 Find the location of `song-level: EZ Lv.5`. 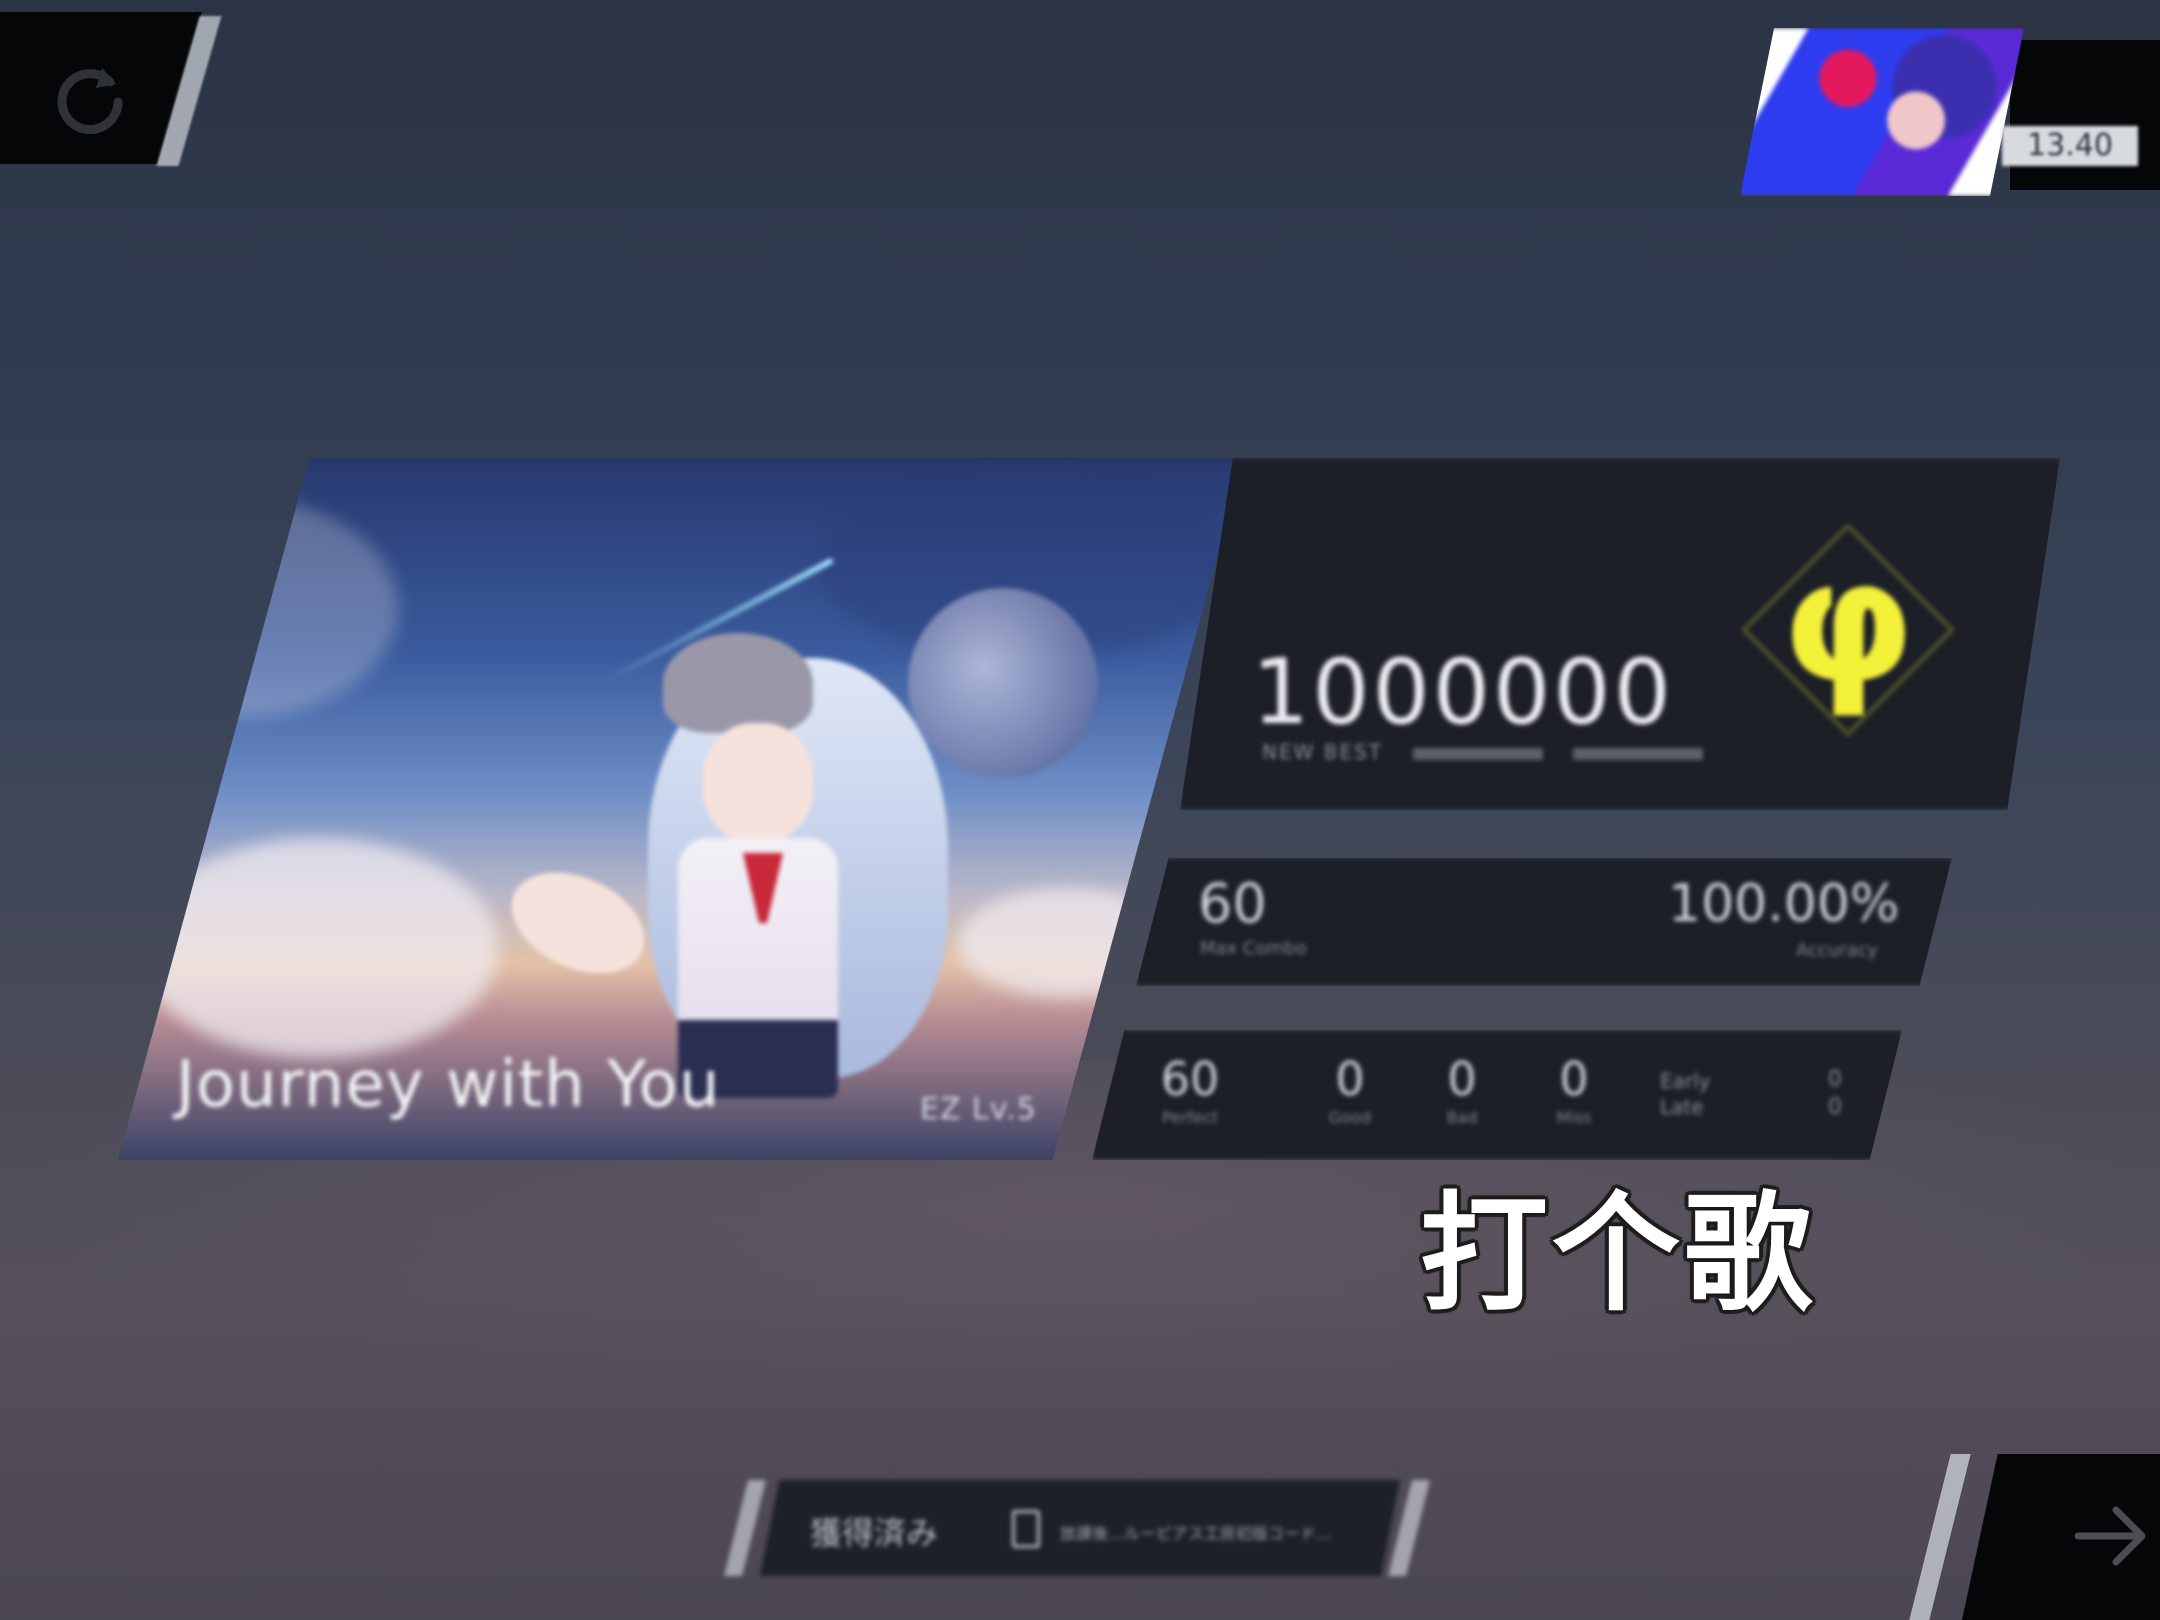

song-level: EZ Lv.5 is located at coordinates (978, 1109).